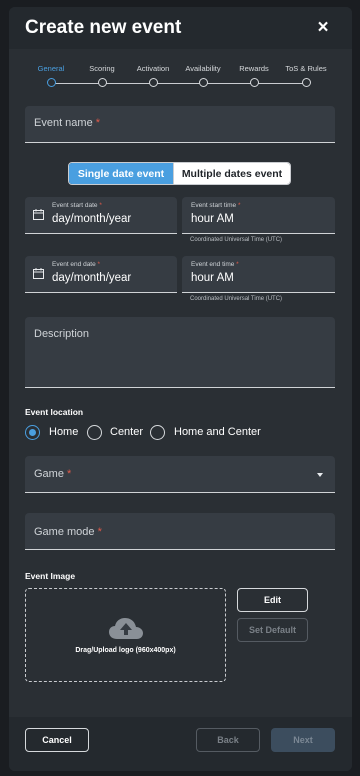  Describe the element at coordinates (236, 299) in the screenshot. I see `end-time-helper: Coordinated Universal Time (UTC)` at that location.